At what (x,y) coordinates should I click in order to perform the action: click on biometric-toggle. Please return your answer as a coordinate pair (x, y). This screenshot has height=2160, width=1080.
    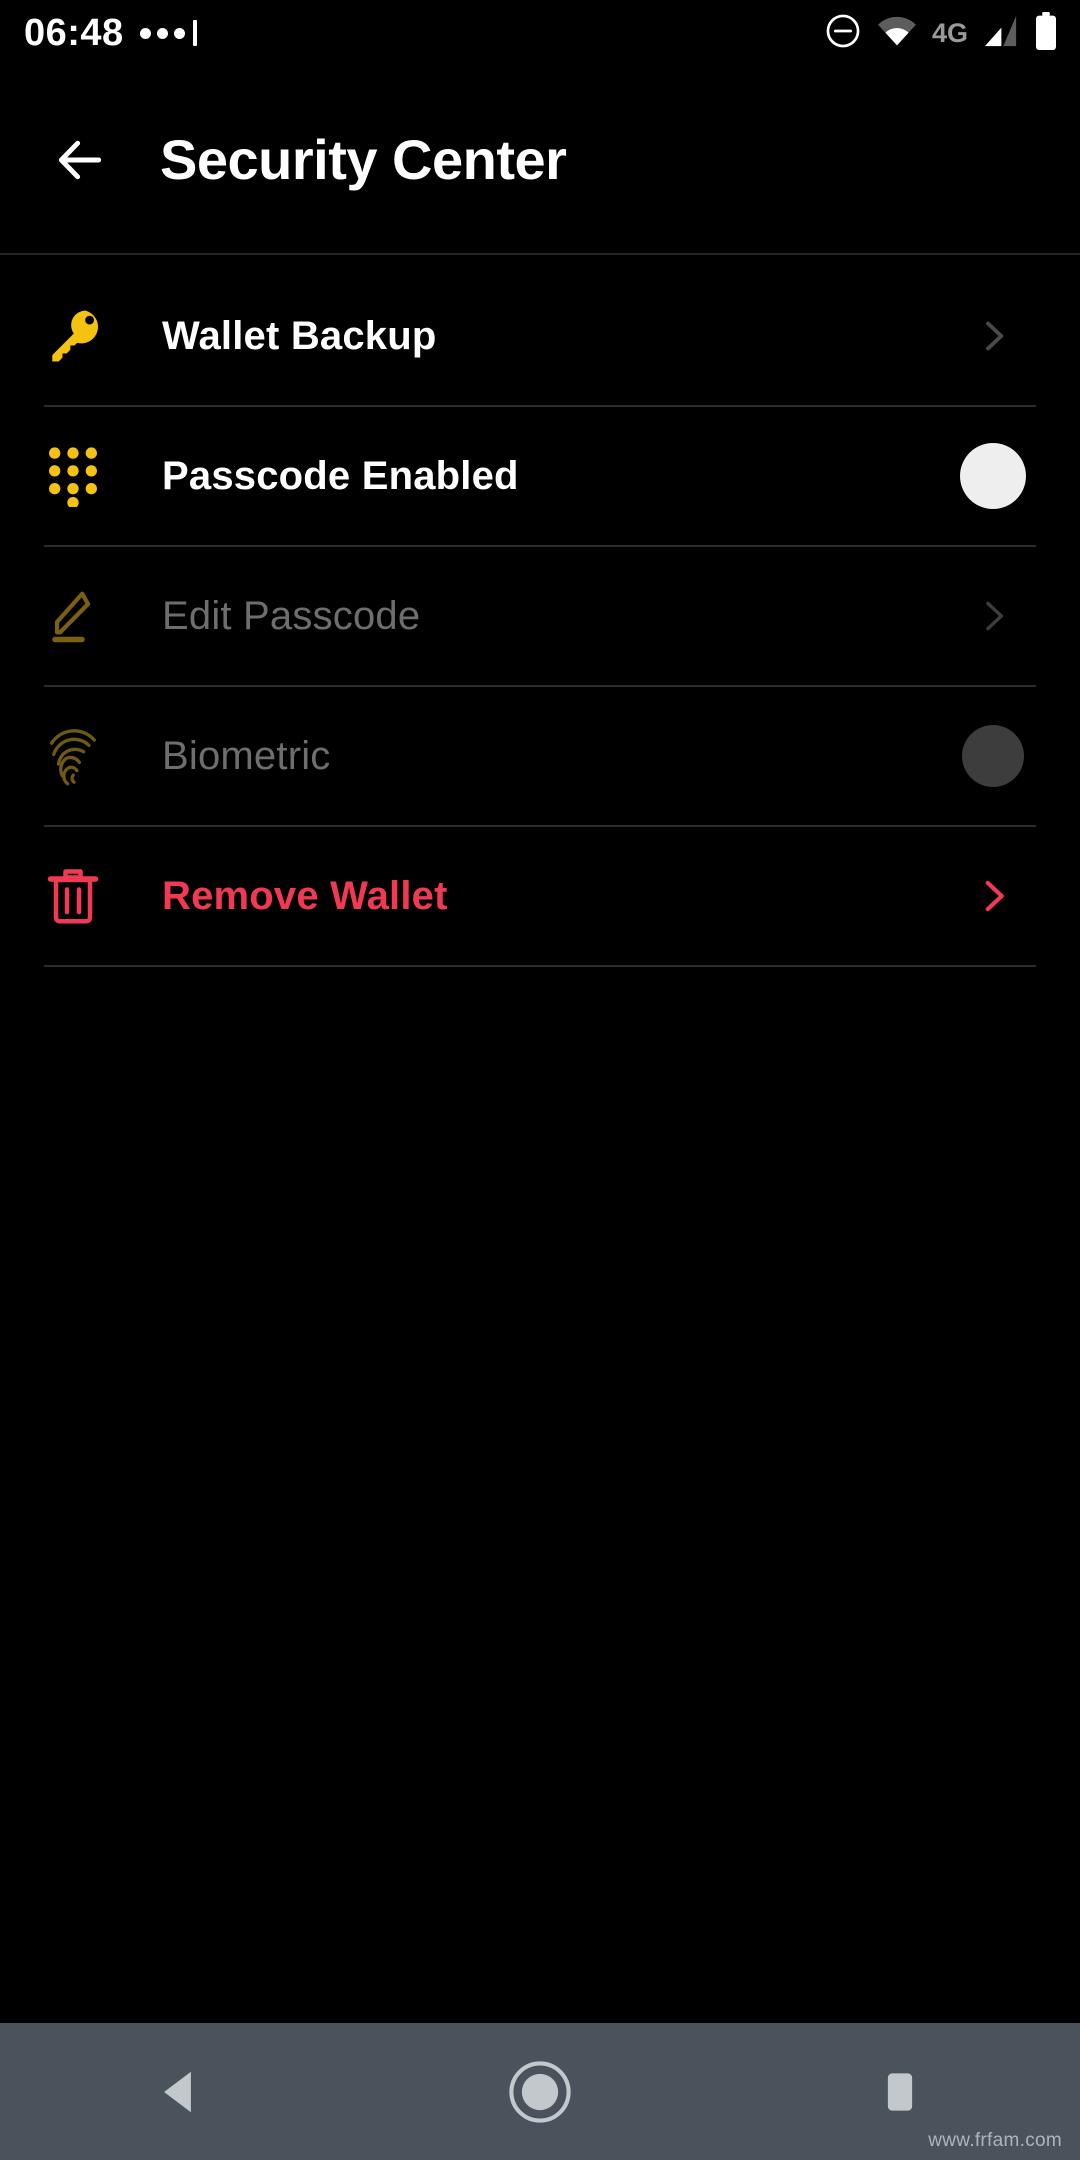
    Looking at the image, I should click on (993, 756).